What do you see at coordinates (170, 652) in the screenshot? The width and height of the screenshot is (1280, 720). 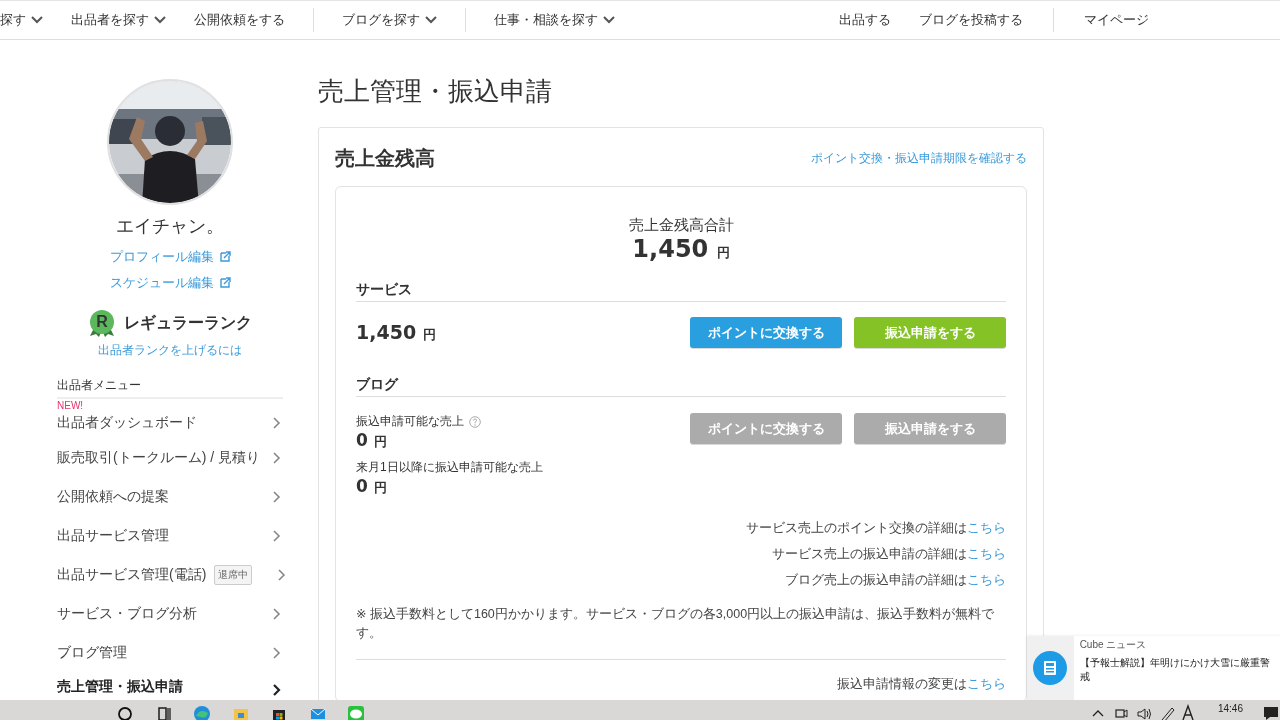 I see `menu-item: ブログ管理` at bounding box center [170, 652].